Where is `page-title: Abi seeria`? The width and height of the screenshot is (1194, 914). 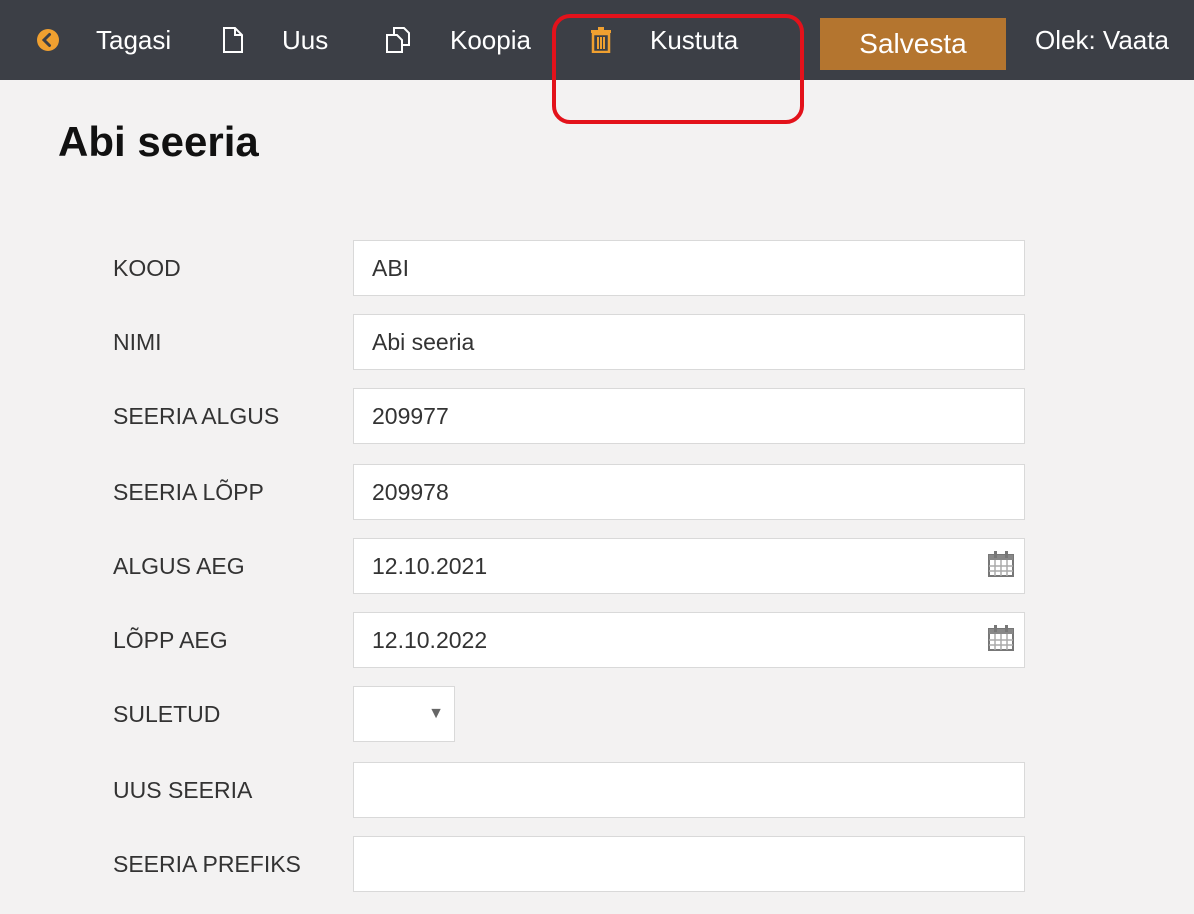 page-title: Abi seeria is located at coordinates (158, 141).